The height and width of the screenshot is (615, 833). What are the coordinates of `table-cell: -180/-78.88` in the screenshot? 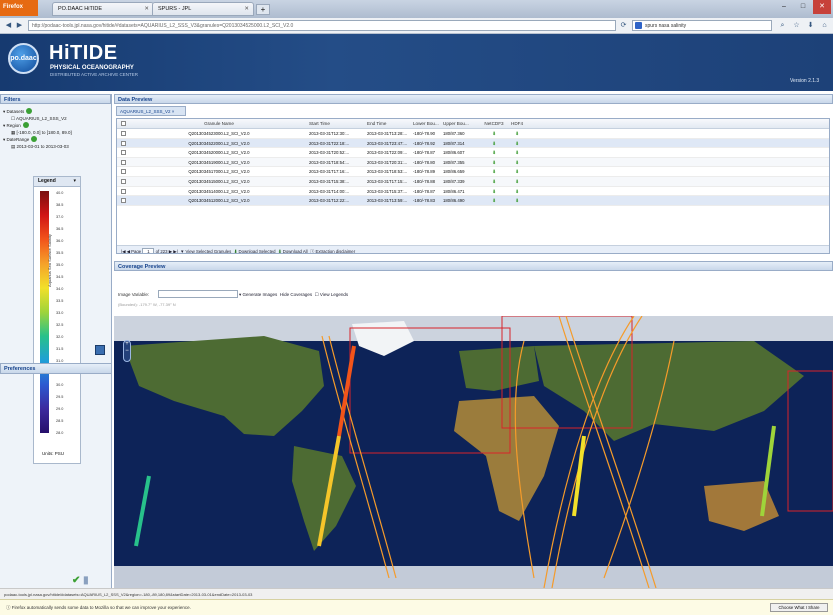 It's located at (424, 181).